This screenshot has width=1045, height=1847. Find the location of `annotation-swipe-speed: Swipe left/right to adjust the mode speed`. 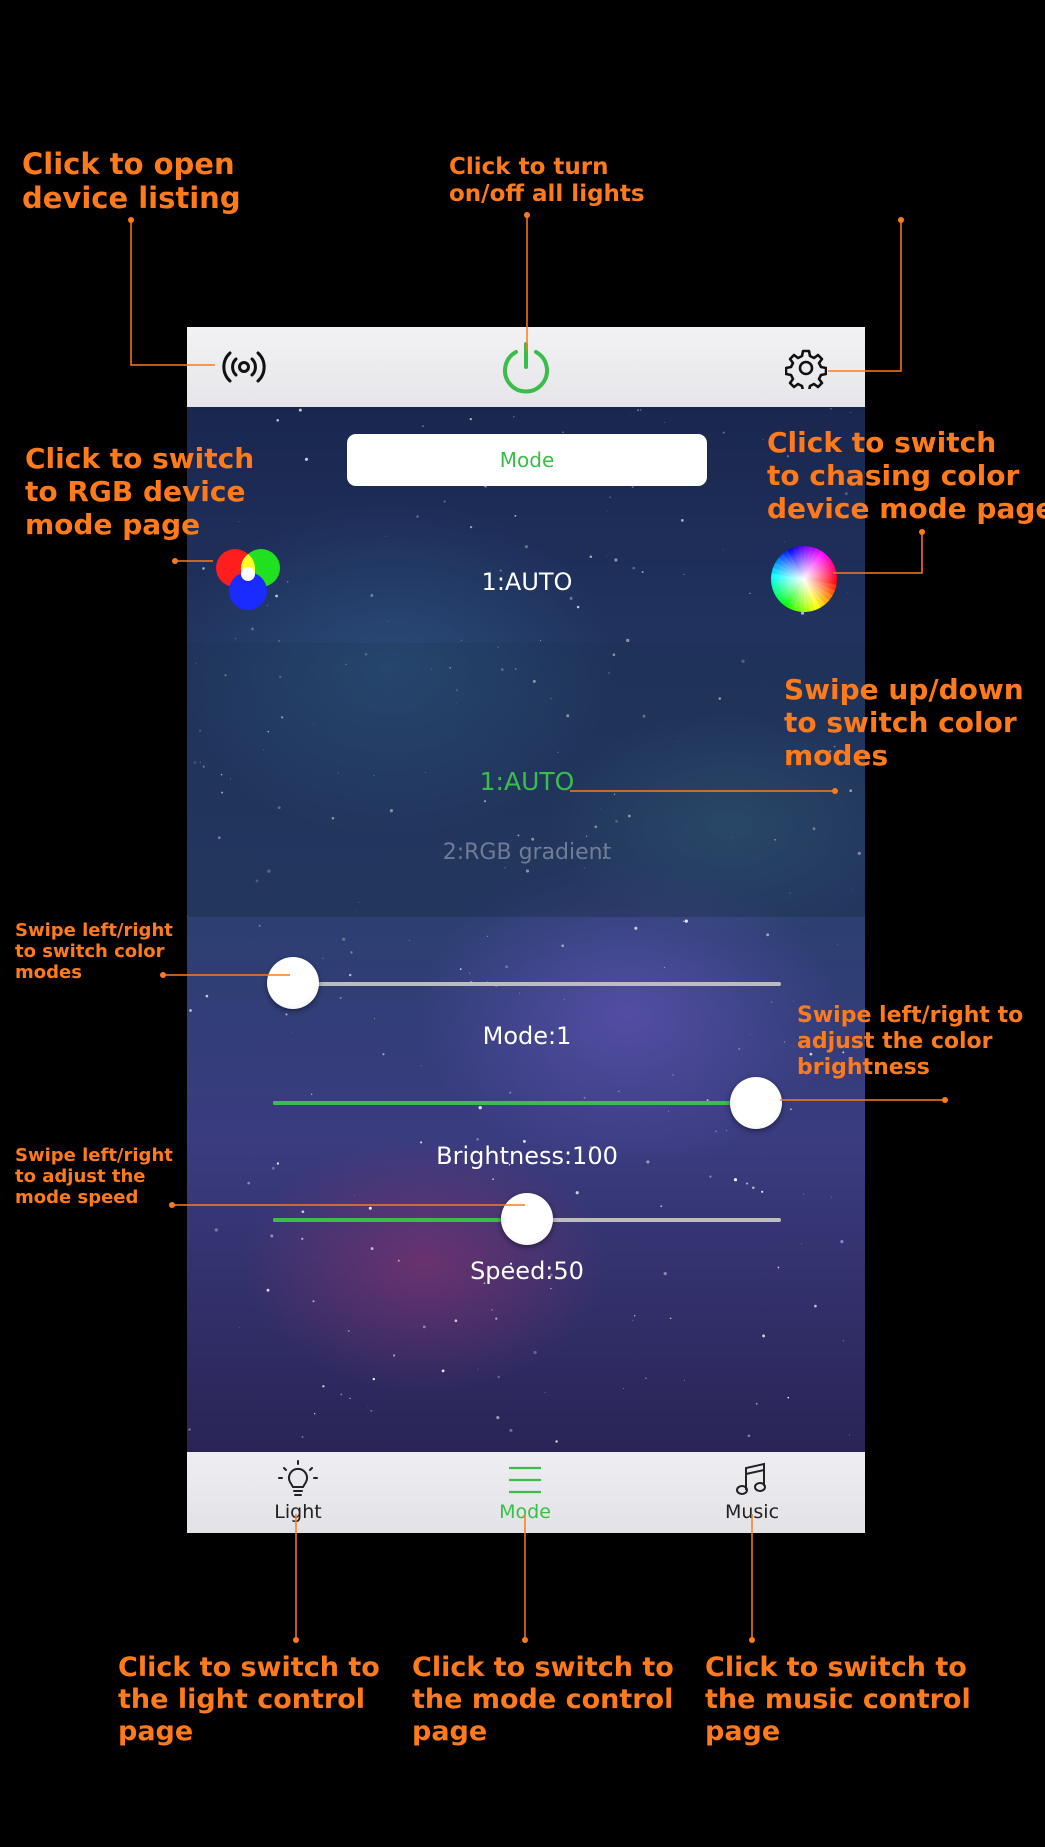

annotation-swipe-speed: Swipe left/right to adjust the mode speed is located at coordinates (94, 1177).